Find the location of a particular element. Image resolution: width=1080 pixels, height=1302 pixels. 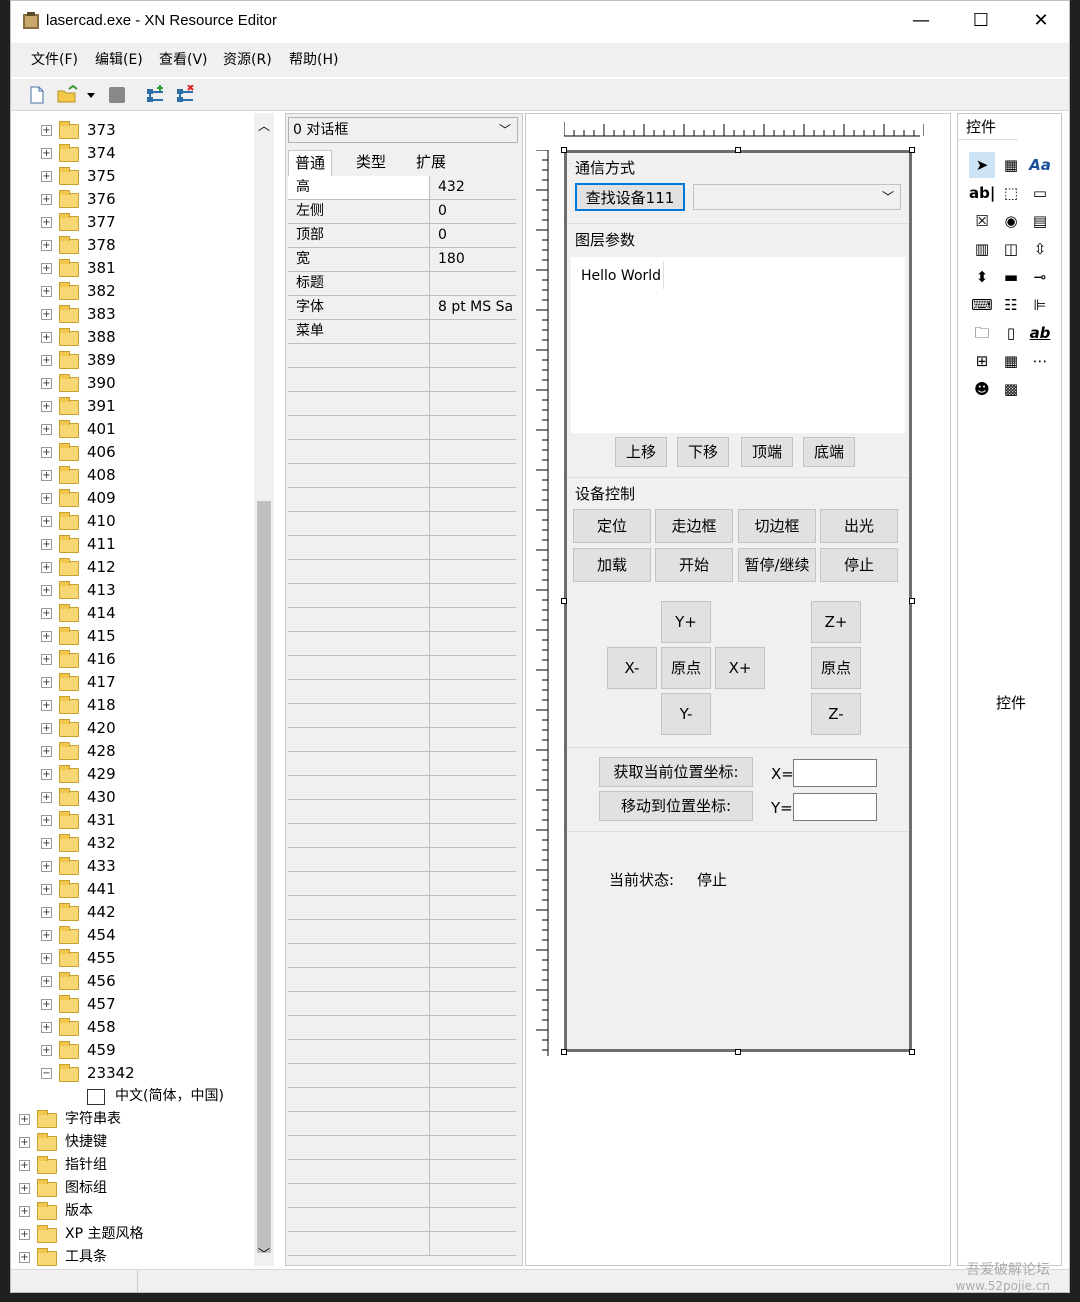

pause-resume-button: 暂停/继续 is located at coordinates (777, 565).